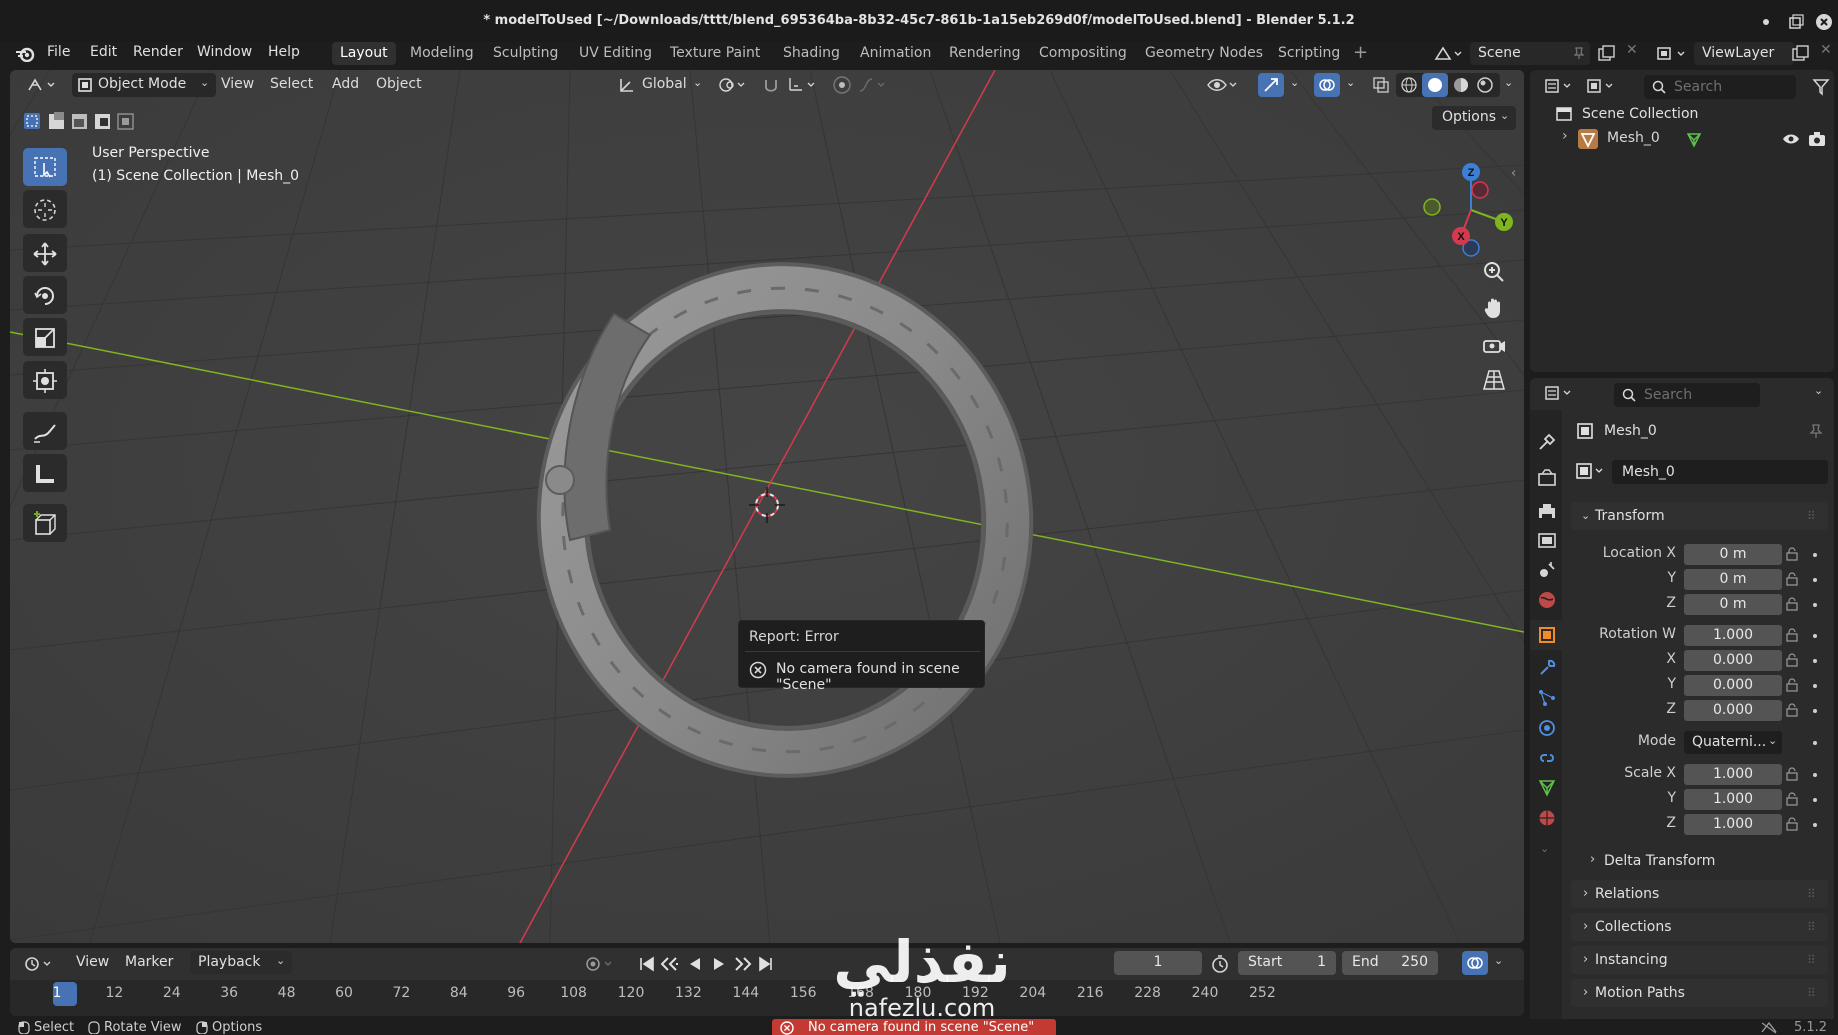 This screenshot has width=1838, height=1035. I want to click on scene-tab-icon, so click(1547, 570).